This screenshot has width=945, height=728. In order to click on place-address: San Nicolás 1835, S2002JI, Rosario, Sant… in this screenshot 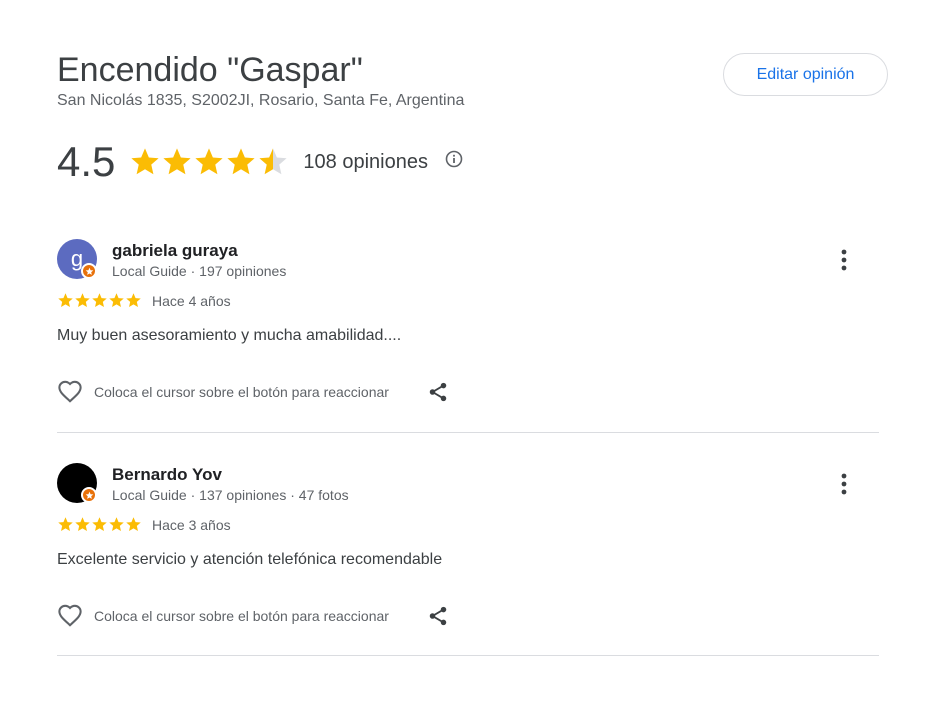, I will do `click(261, 100)`.